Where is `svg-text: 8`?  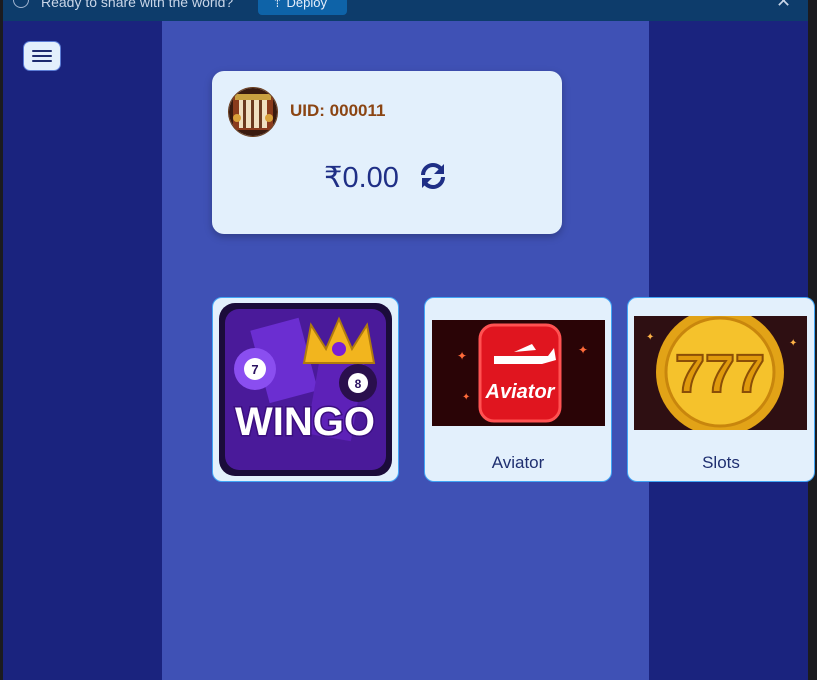
svg-text: 8 is located at coordinates (358, 384).